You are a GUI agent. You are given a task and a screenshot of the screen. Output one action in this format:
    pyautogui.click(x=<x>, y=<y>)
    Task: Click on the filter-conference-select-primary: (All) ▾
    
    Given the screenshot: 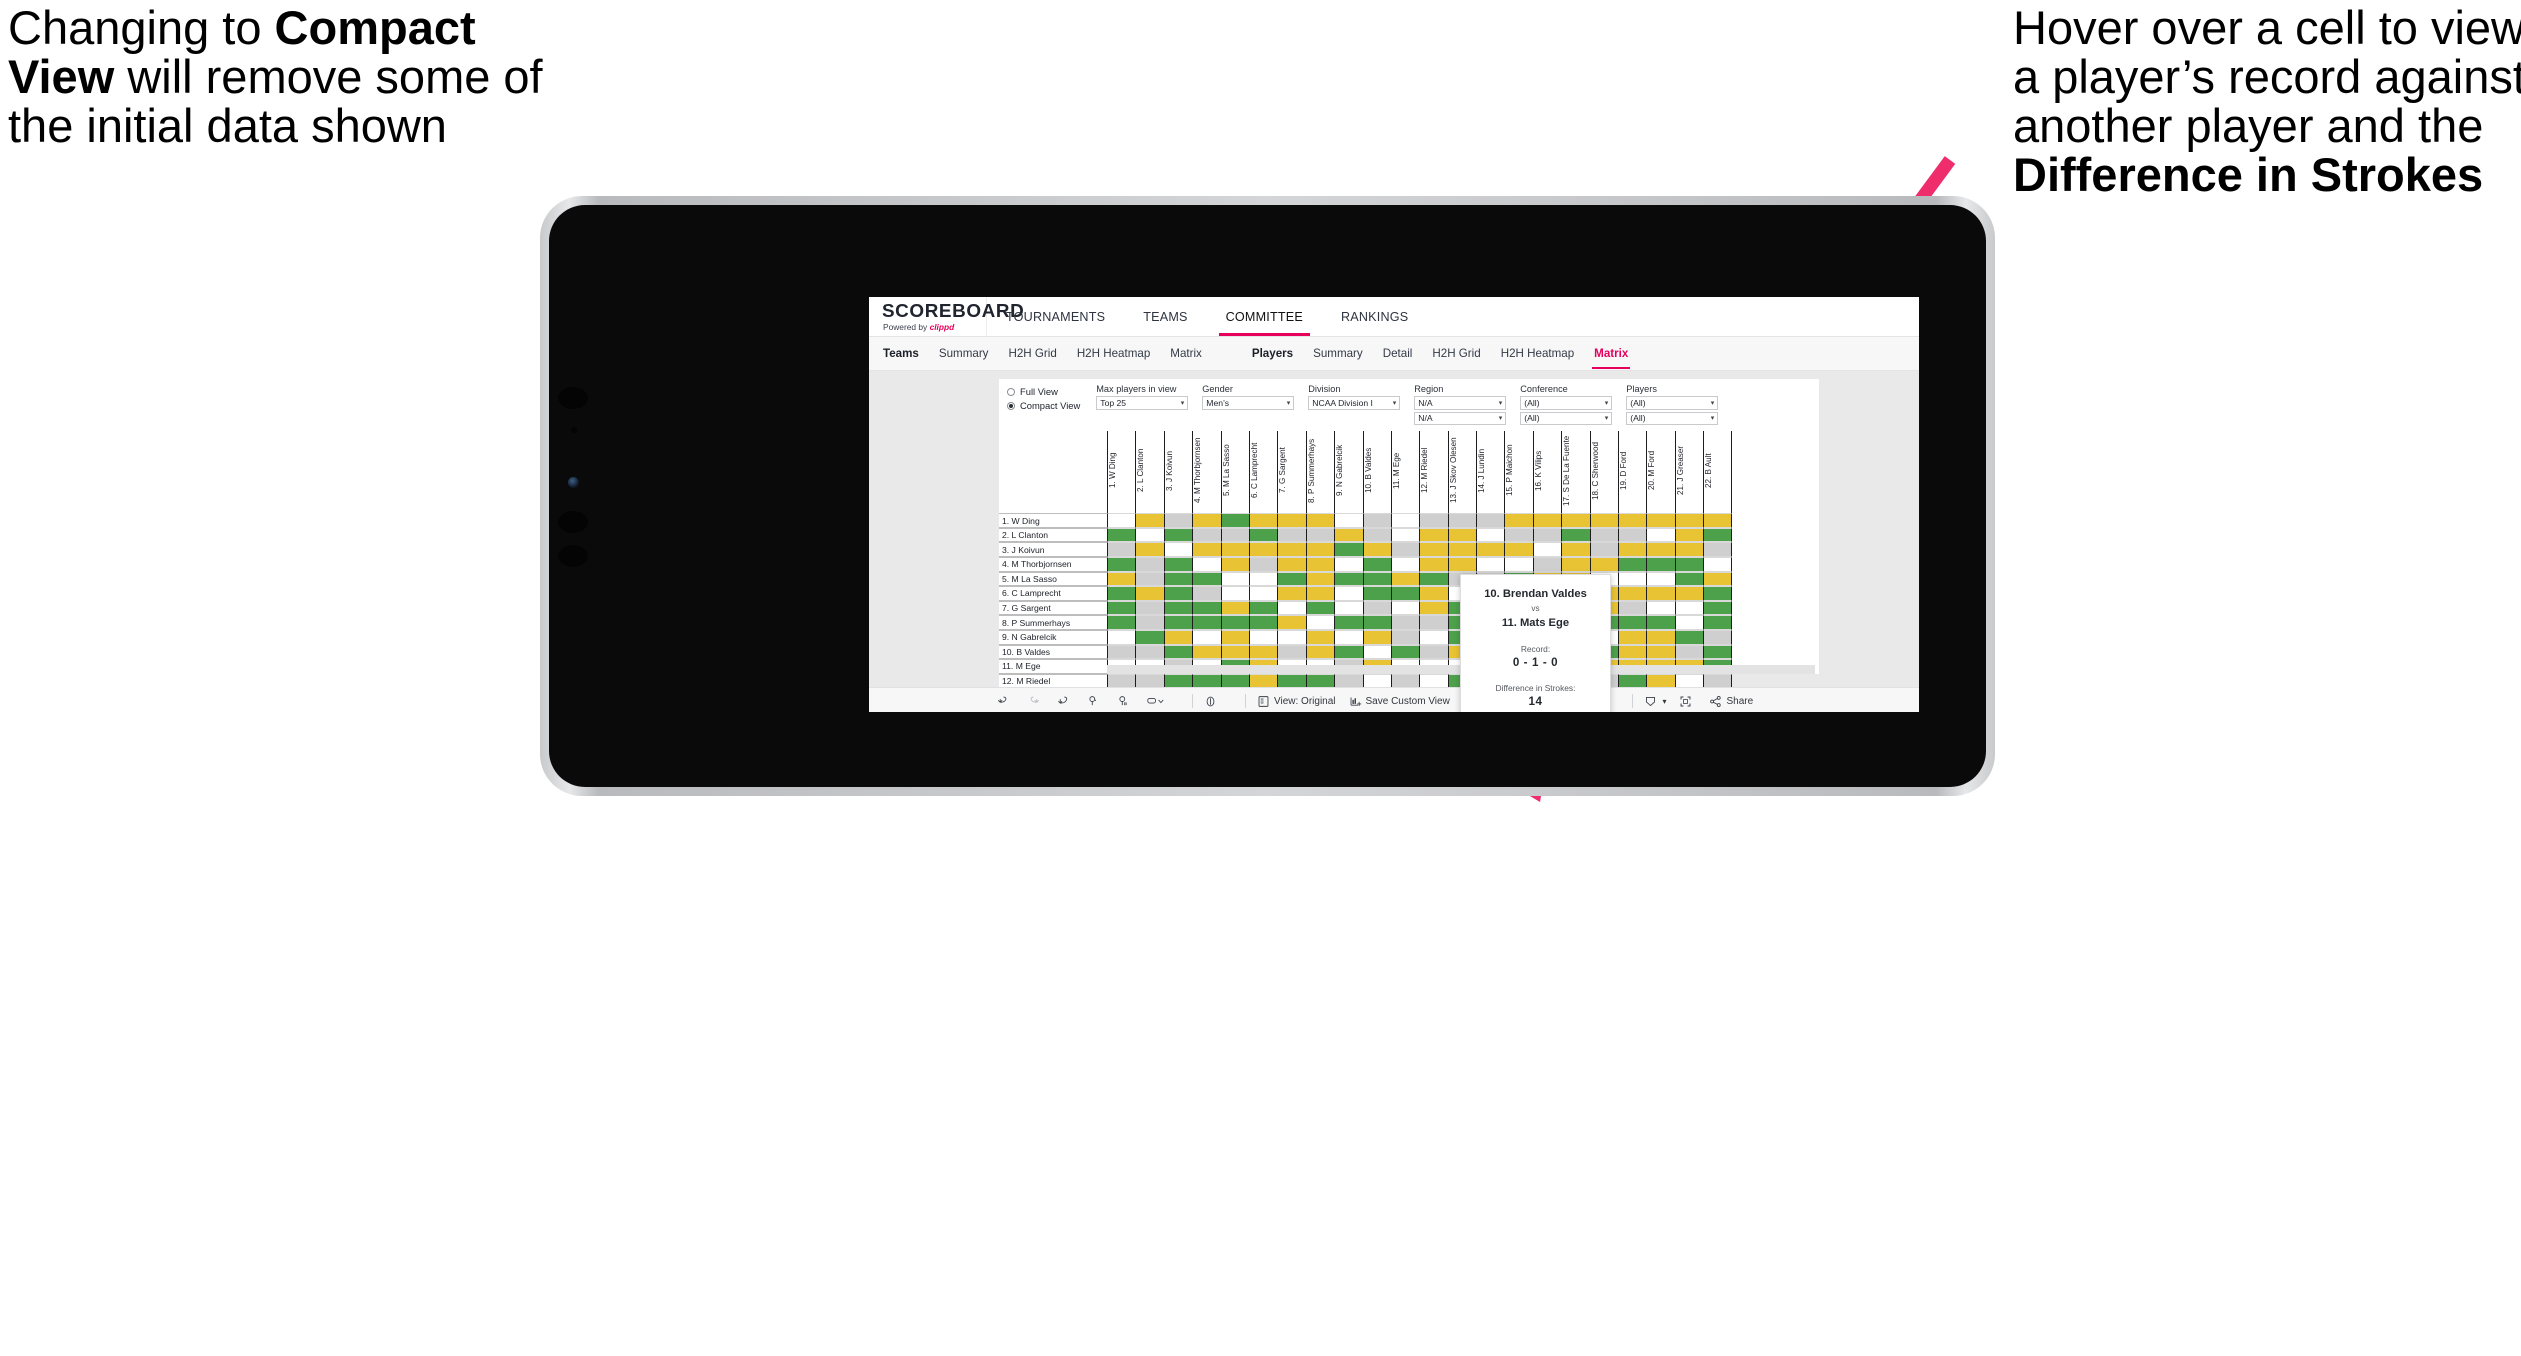 What is the action you would take?
    pyautogui.click(x=1566, y=403)
    